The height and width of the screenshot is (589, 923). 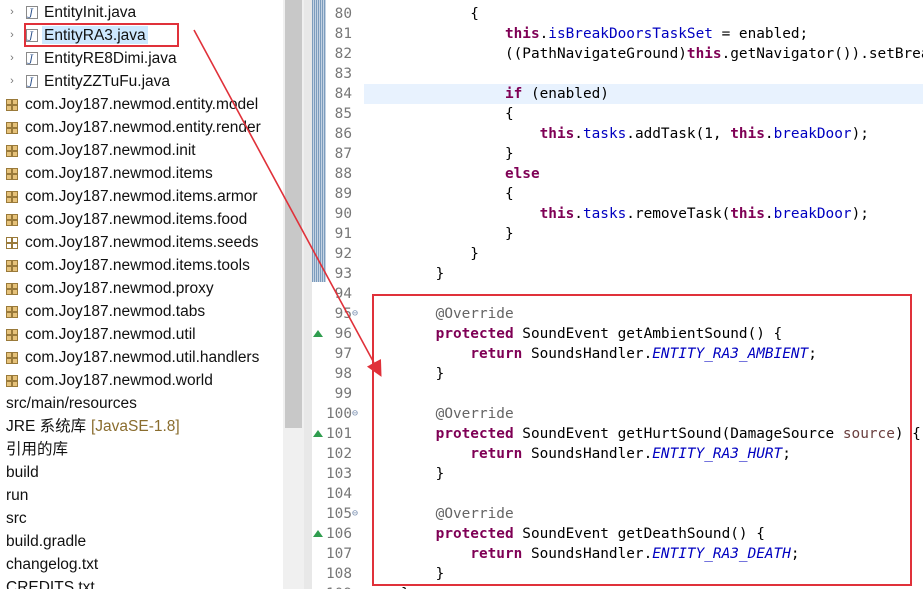 What do you see at coordinates (16, 518) in the screenshot?
I see `tree-item-label: src` at bounding box center [16, 518].